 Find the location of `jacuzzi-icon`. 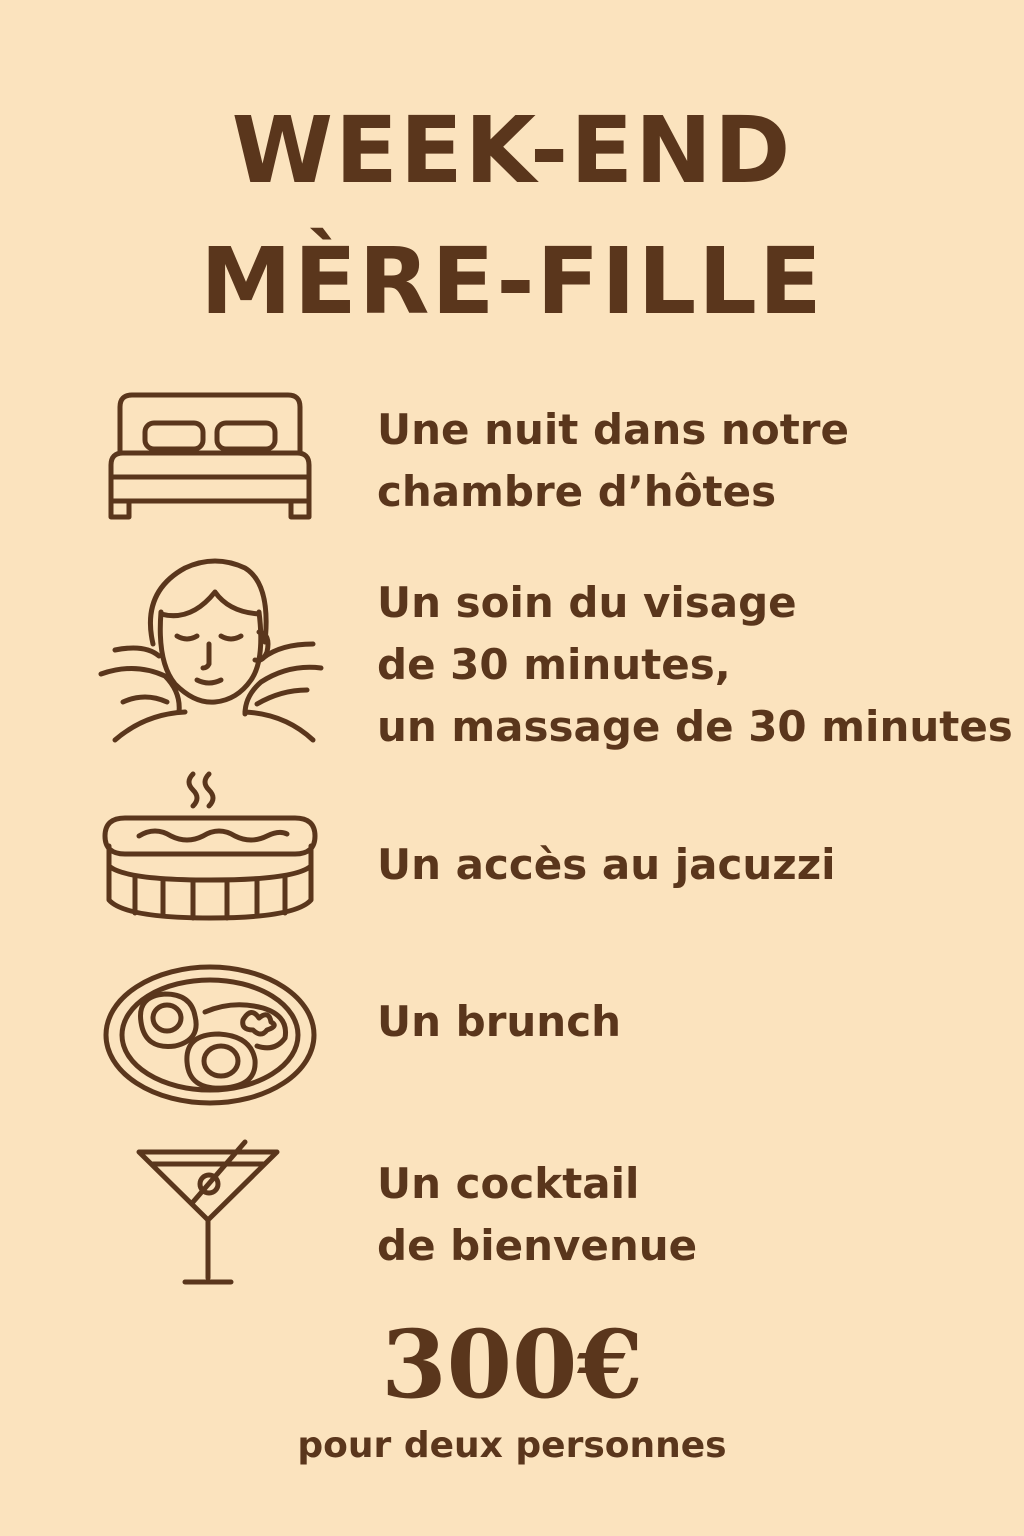

jacuzzi-icon is located at coordinates (210, 848).